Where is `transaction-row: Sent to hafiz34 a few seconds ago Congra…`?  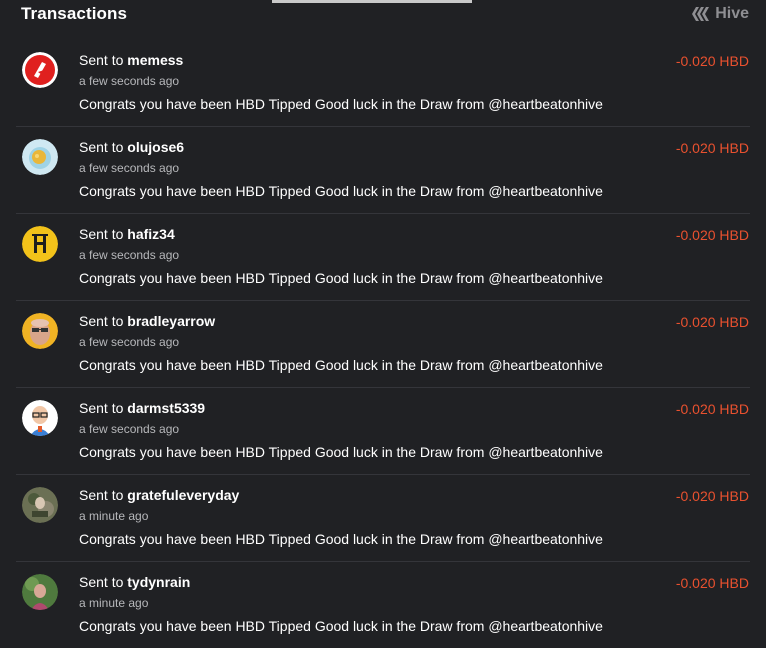 transaction-row: Sent to hafiz34 a few seconds ago Congra… is located at coordinates (383, 257).